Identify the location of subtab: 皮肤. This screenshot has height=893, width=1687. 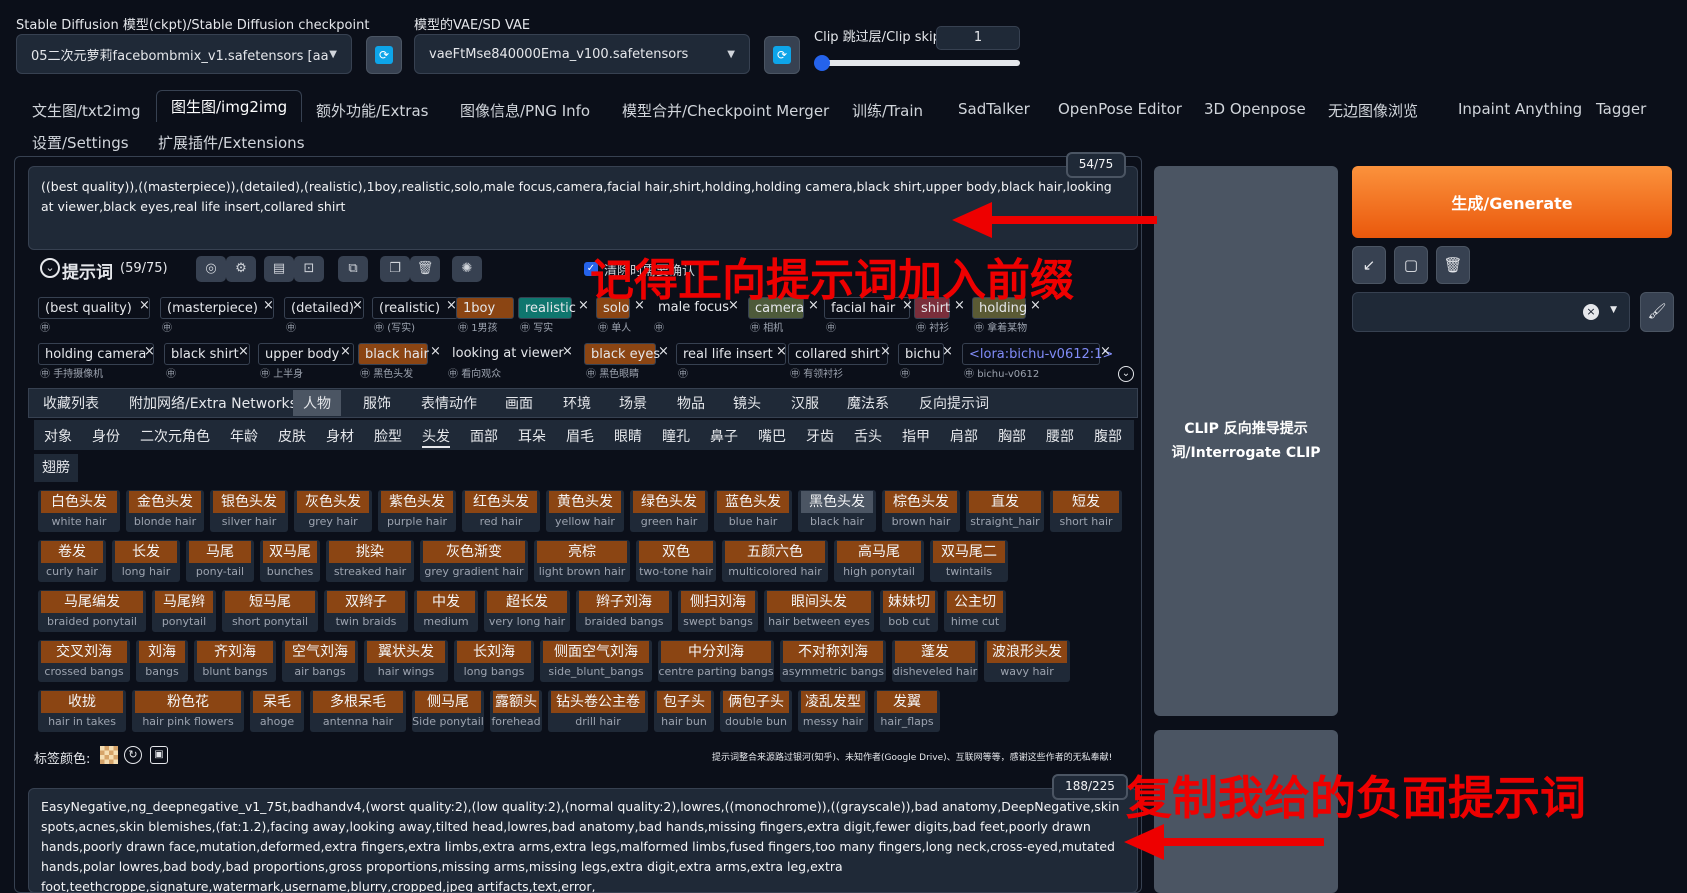
(292, 436).